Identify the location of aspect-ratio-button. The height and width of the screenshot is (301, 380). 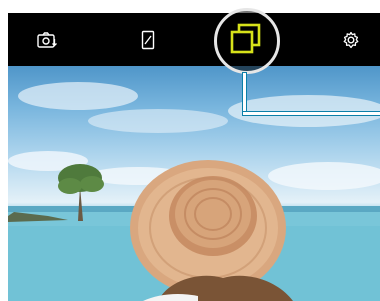
(148, 39).